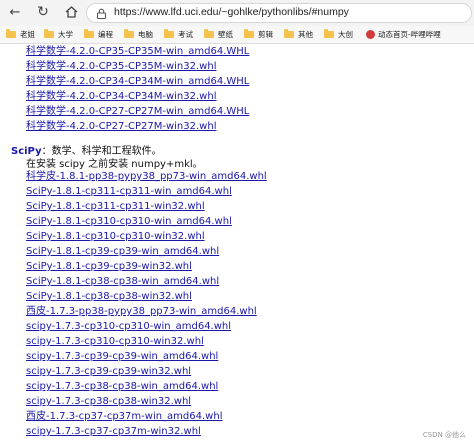 This screenshot has width=474, height=444. Describe the element at coordinates (108, 402) in the screenshot. I see `download-link: scipy-1.7.3-cp38-cp38-win32.whl` at that location.